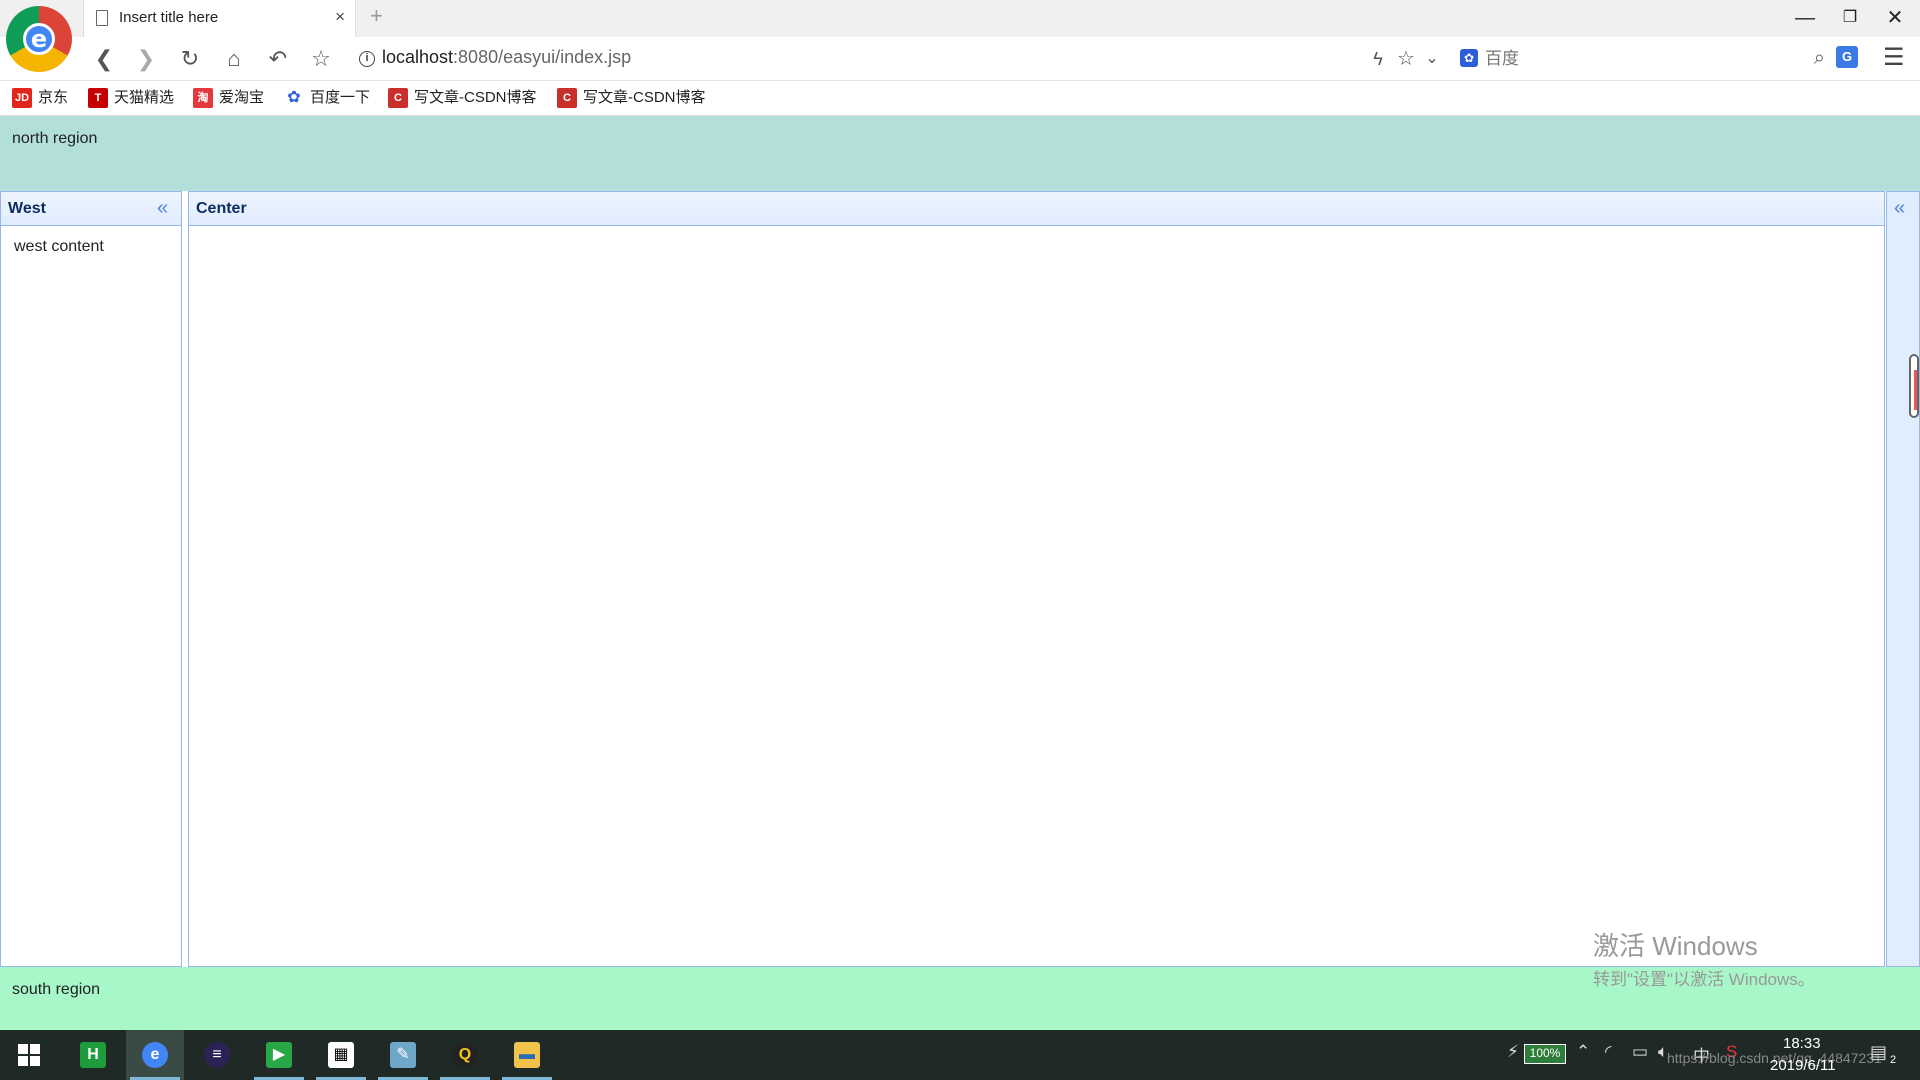 This screenshot has height=1080, width=1920. I want to click on bookmark-baidu: ✿ 百度一下, so click(327, 98).